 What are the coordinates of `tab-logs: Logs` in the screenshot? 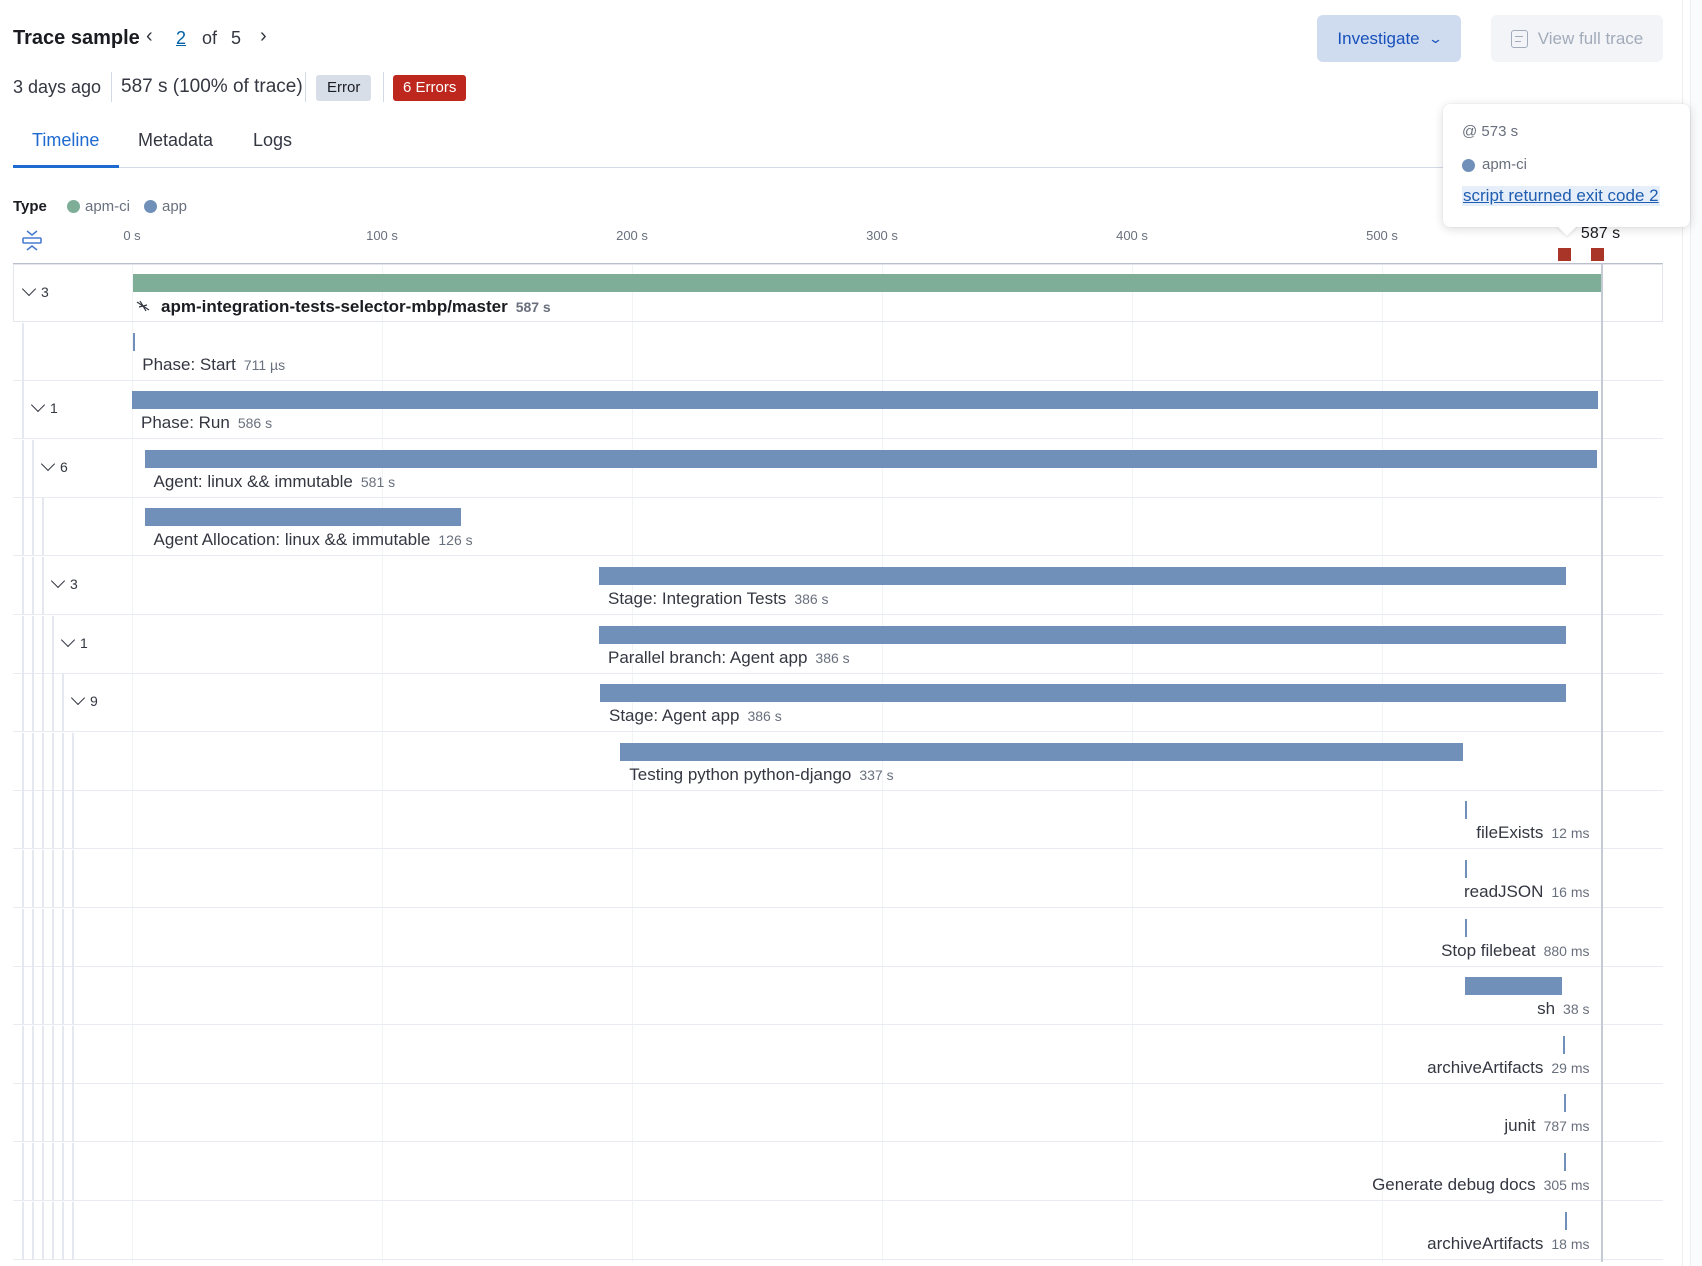 It's located at (272, 140).